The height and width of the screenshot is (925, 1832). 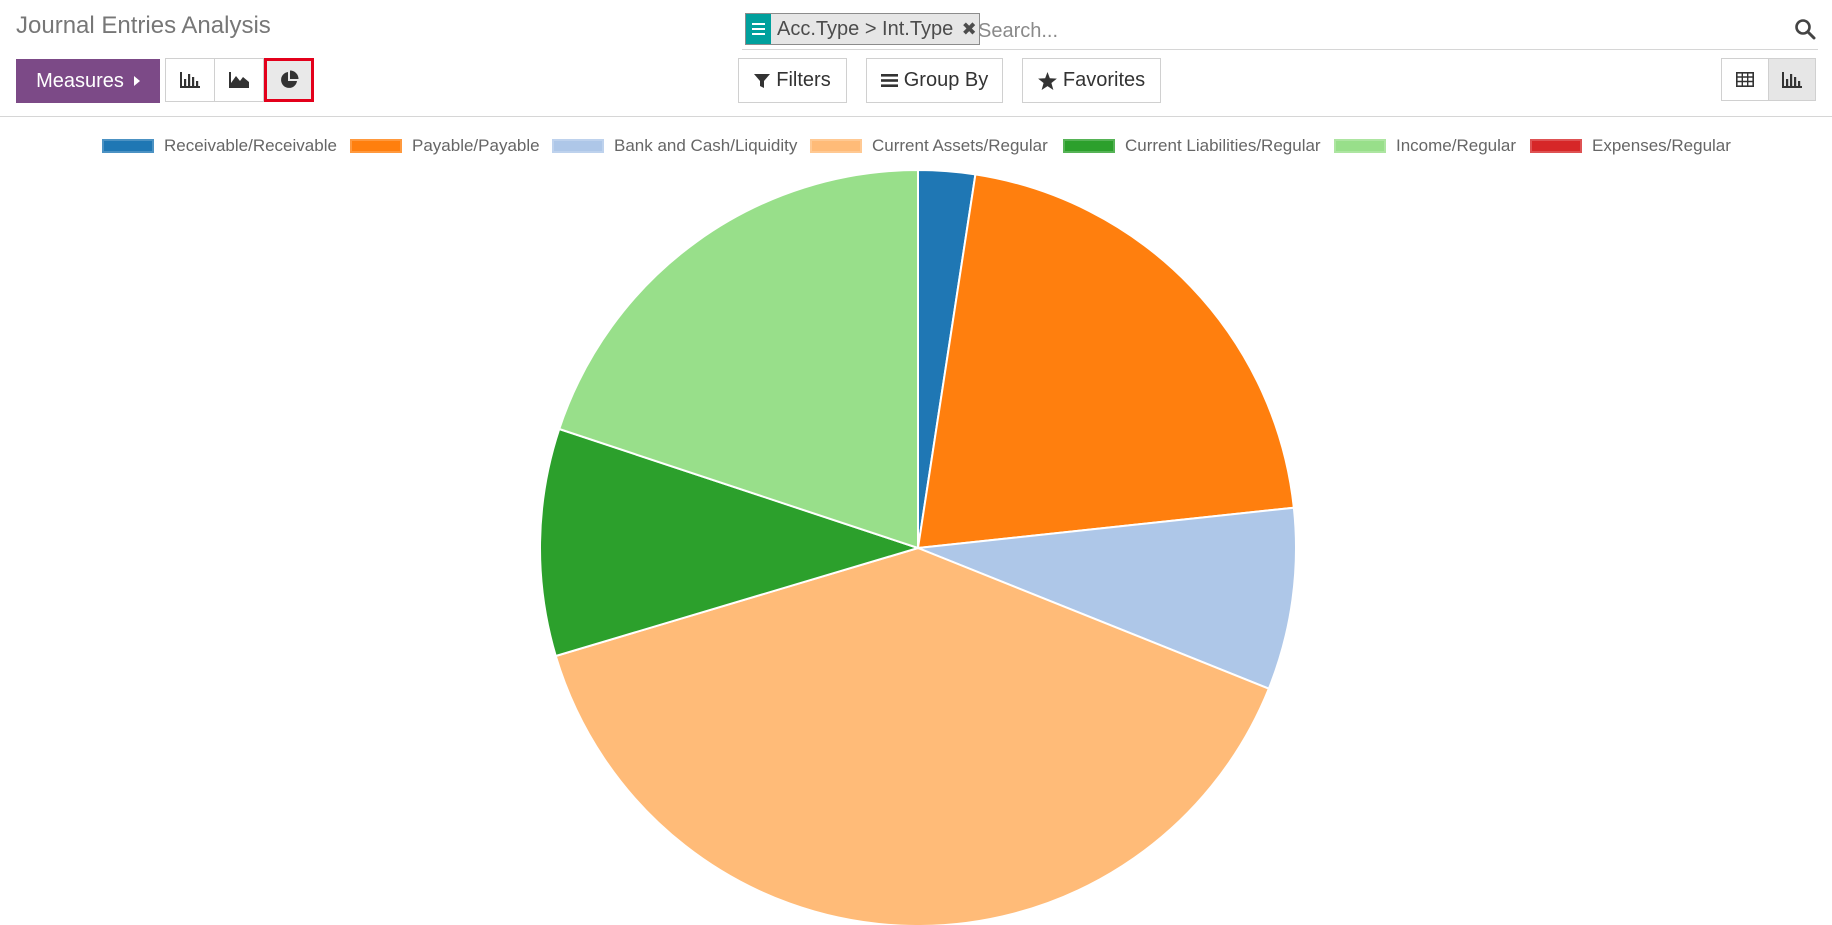 I want to click on legend-item: Current Assets/Regular, so click(x=929, y=146).